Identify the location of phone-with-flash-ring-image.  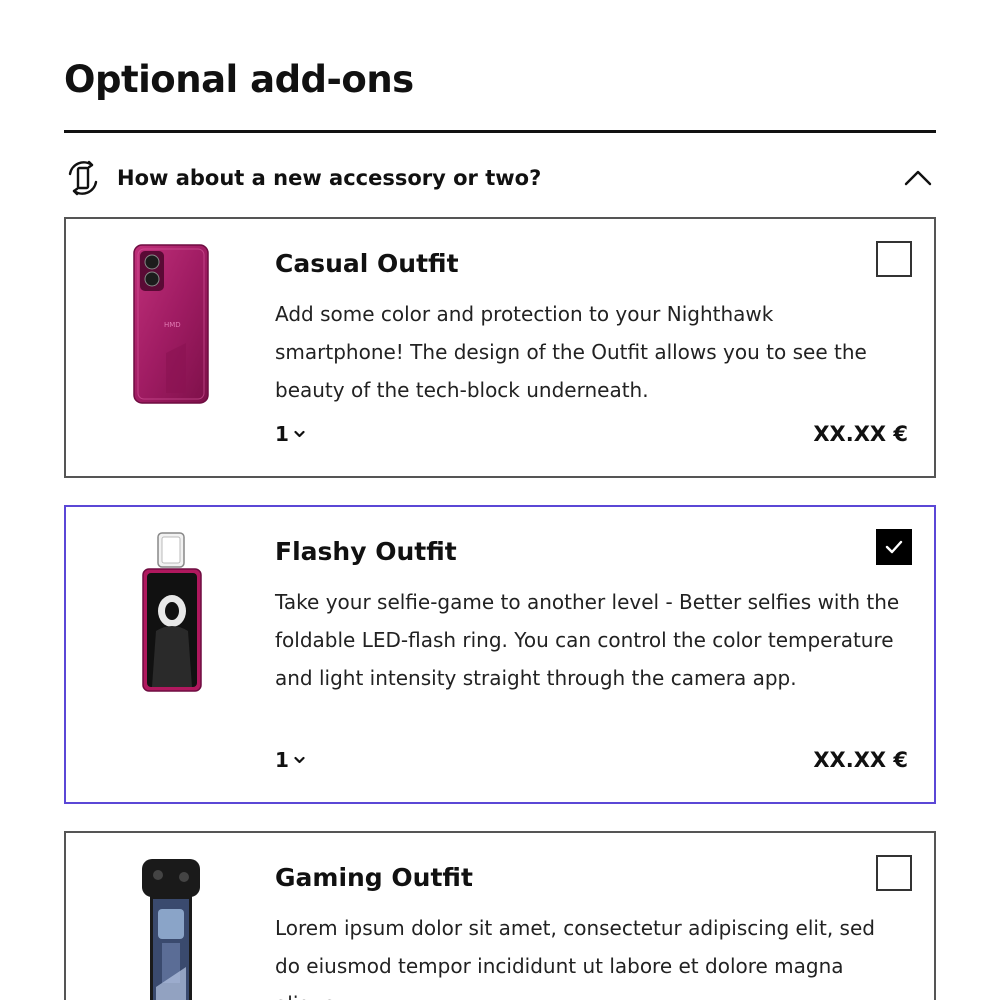
(171, 614).